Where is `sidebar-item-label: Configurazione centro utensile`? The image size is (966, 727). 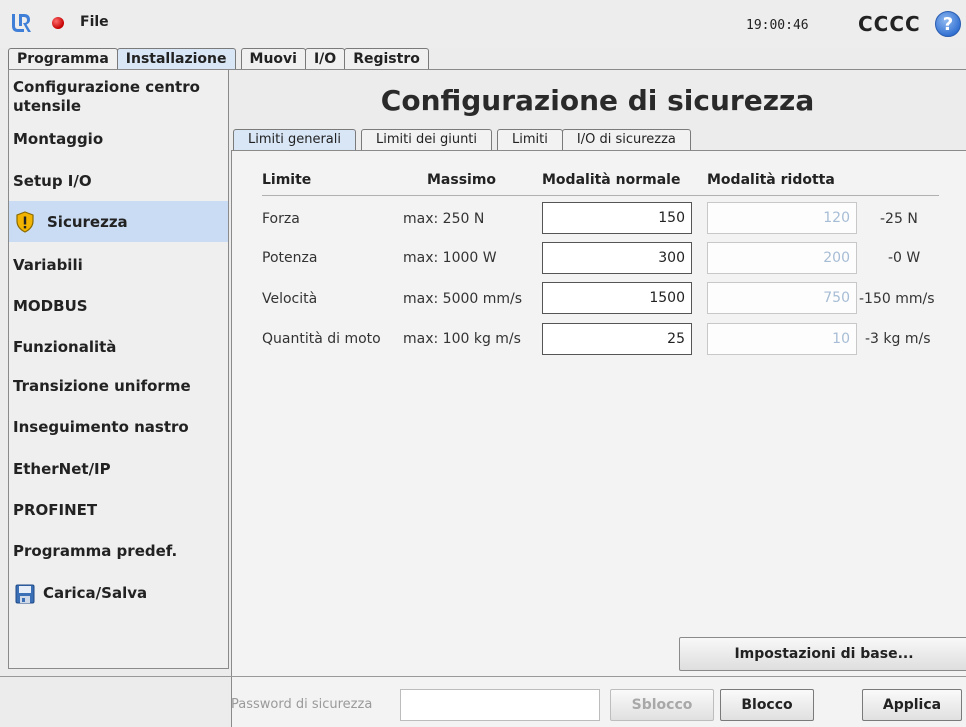
sidebar-item-label: Configurazione centro utensile is located at coordinates (106, 96).